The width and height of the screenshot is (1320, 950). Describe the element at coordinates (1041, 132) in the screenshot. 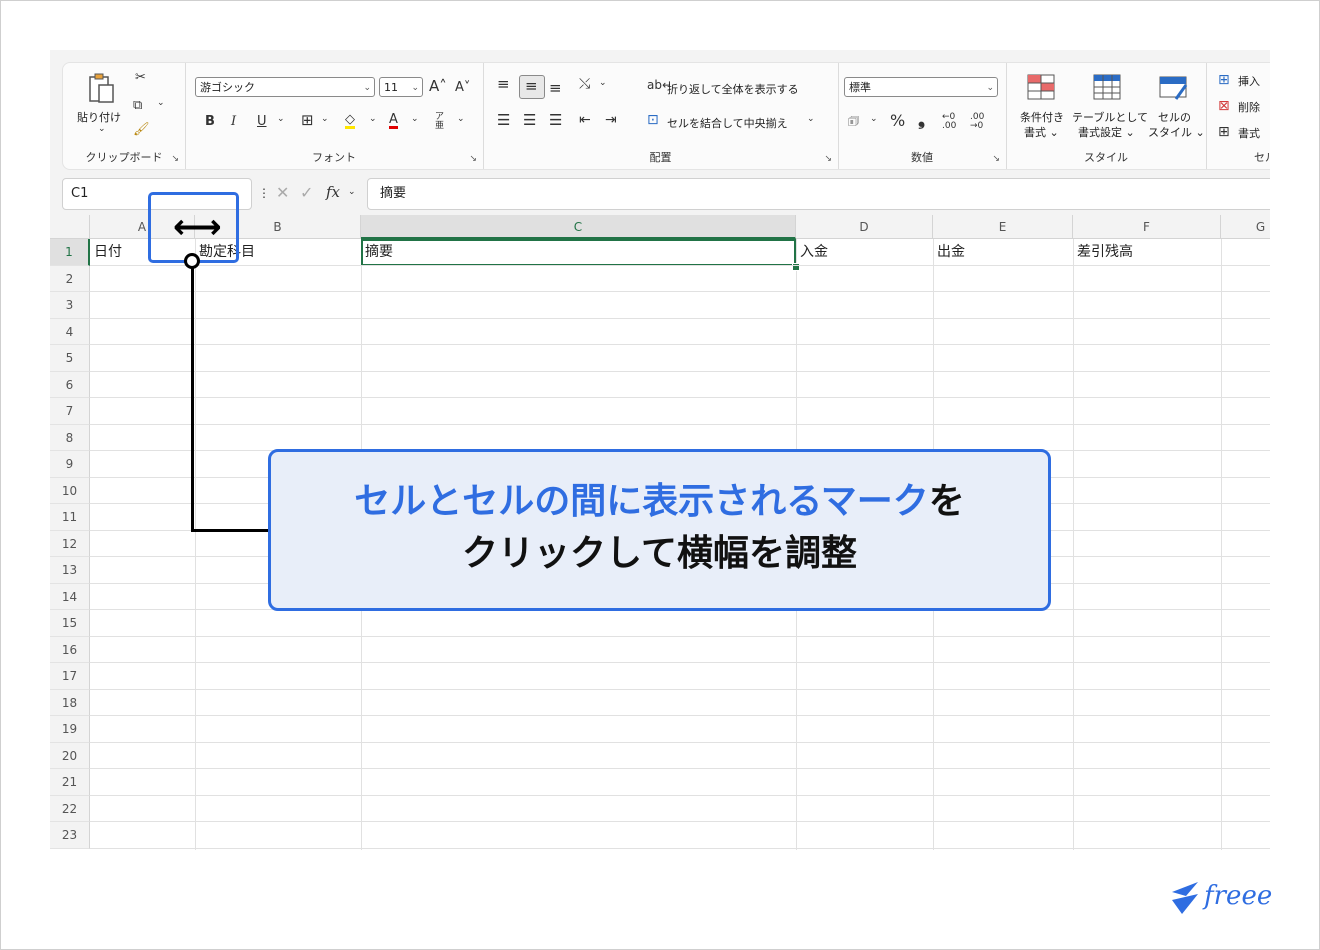

I see `conditional-format-line2: 書式 ⌄` at that location.